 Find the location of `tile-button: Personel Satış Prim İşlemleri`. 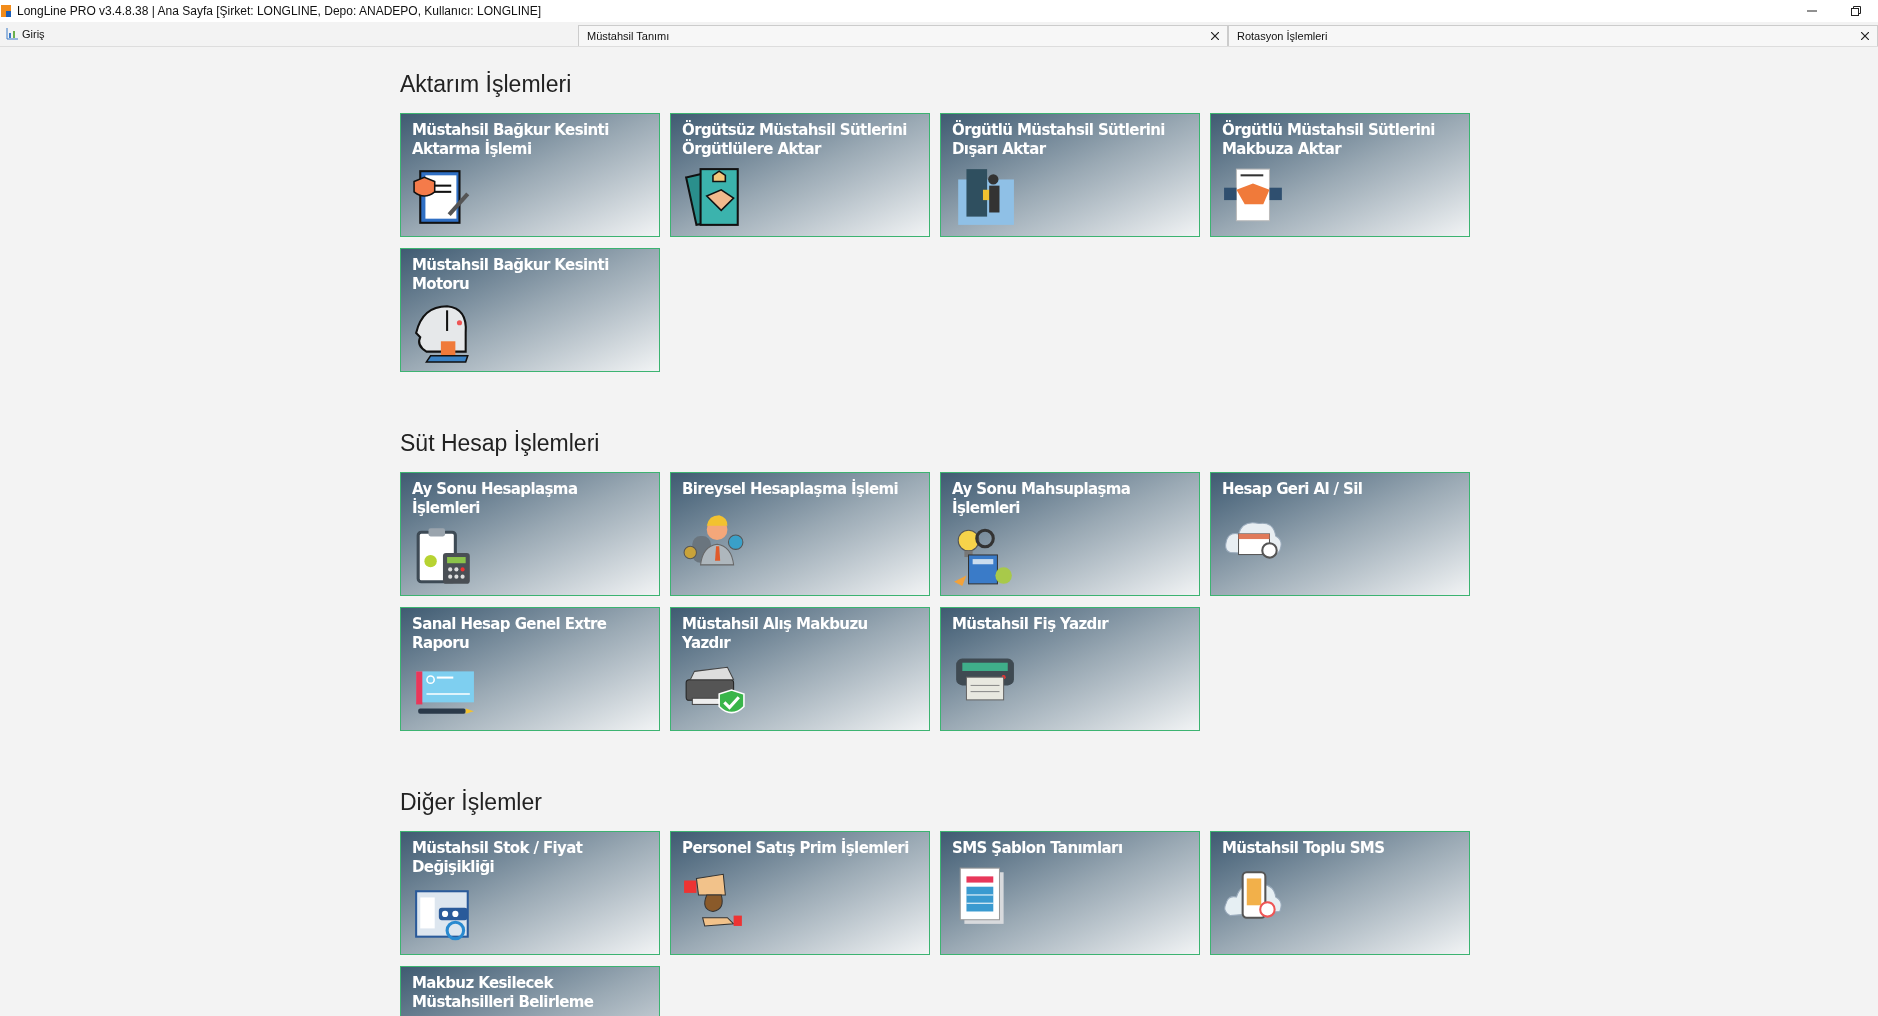

tile-button: Personel Satış Prim İşlemleri is located at coordinates (800, 893).